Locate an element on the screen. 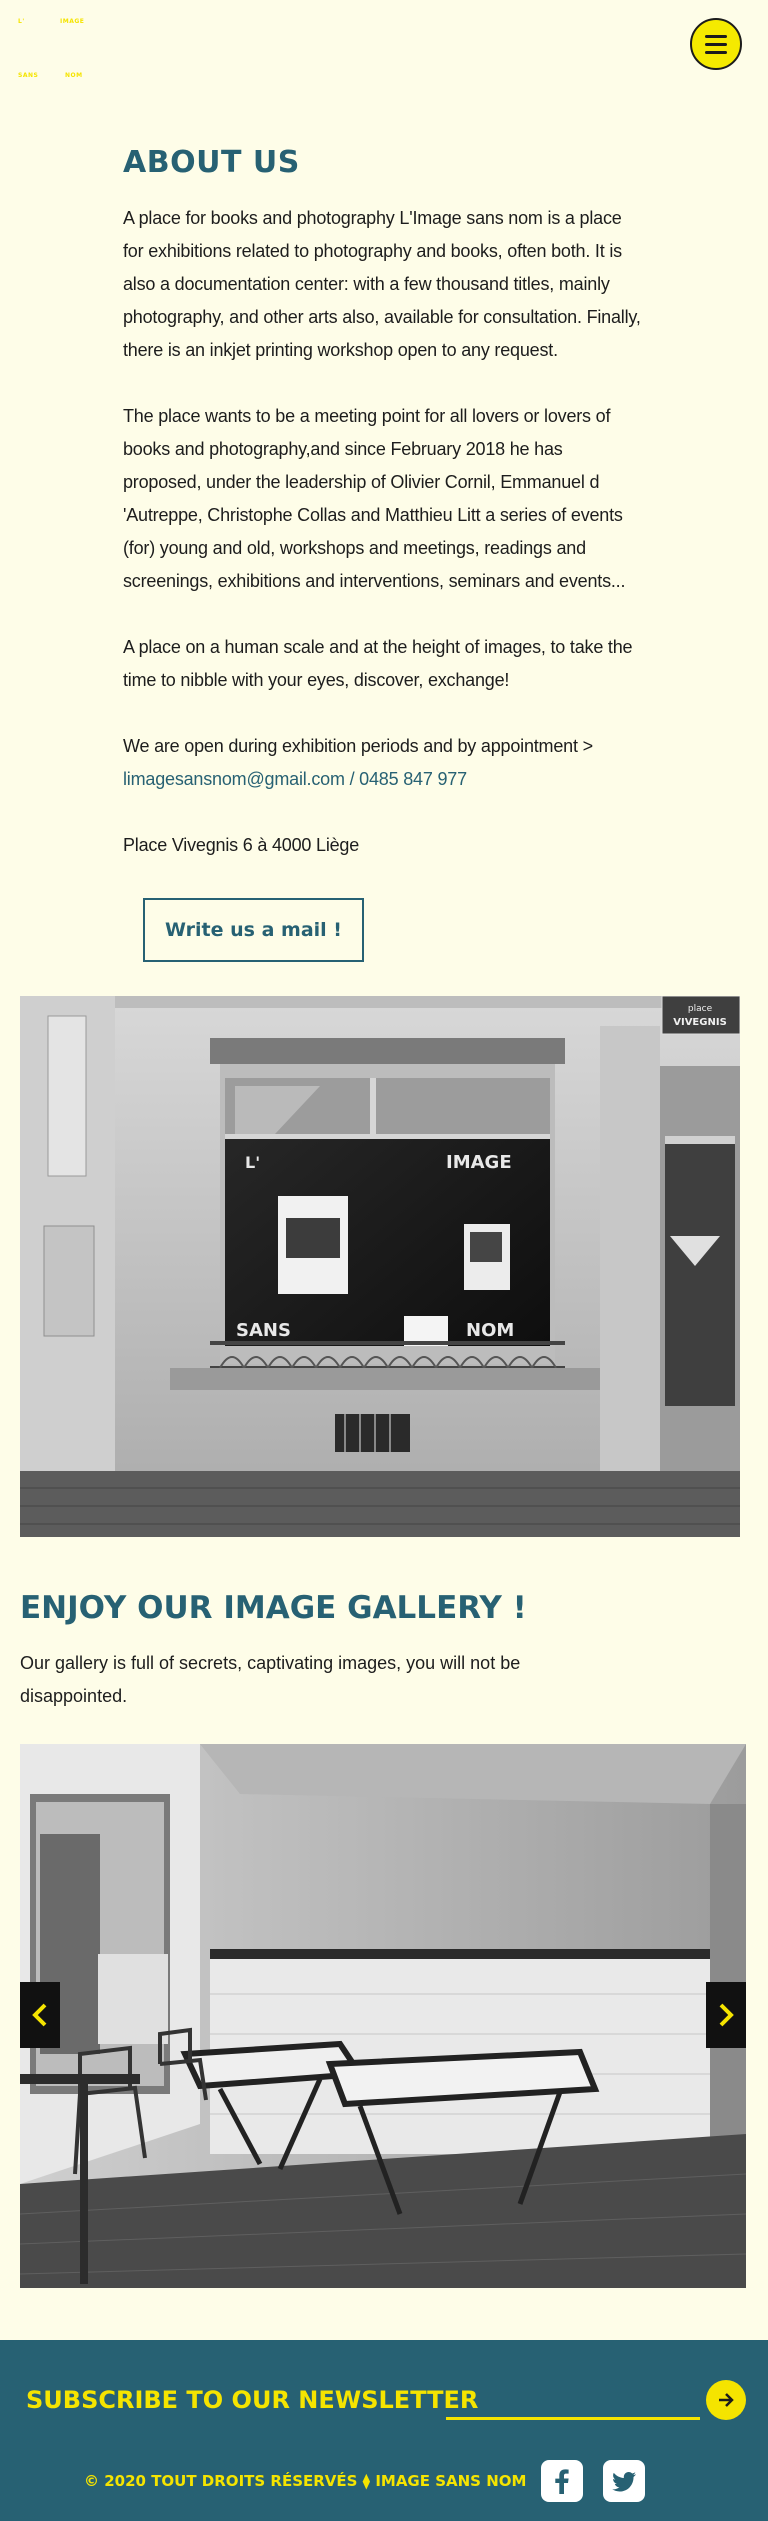  arrow-right-icon is located at coordinates (726, 2400).